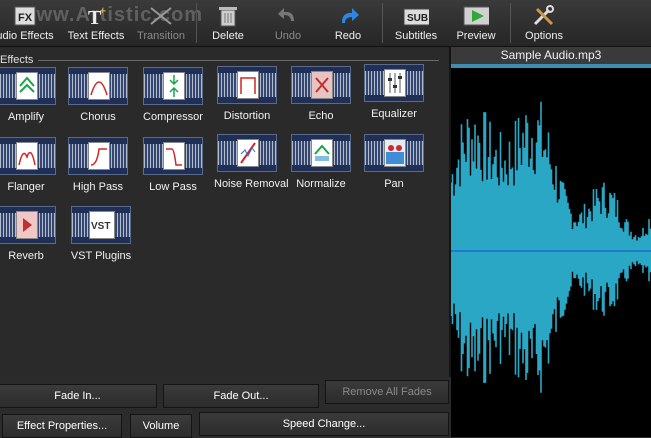 The width and height of the screenshot is (651, 438). What do you see at coordinates (98, 86) in the screenshot?
I see `chorus-icon` at bounding box center [98, 86].